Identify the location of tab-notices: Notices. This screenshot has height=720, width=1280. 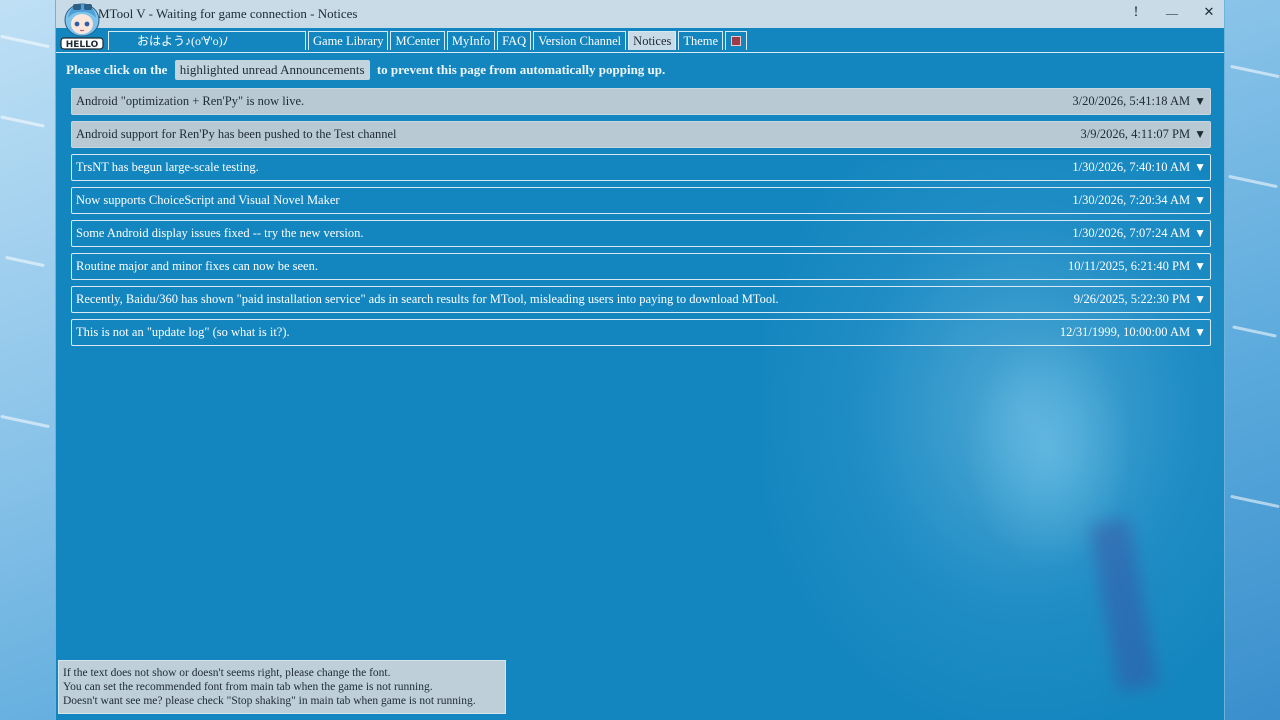
(652, 40).